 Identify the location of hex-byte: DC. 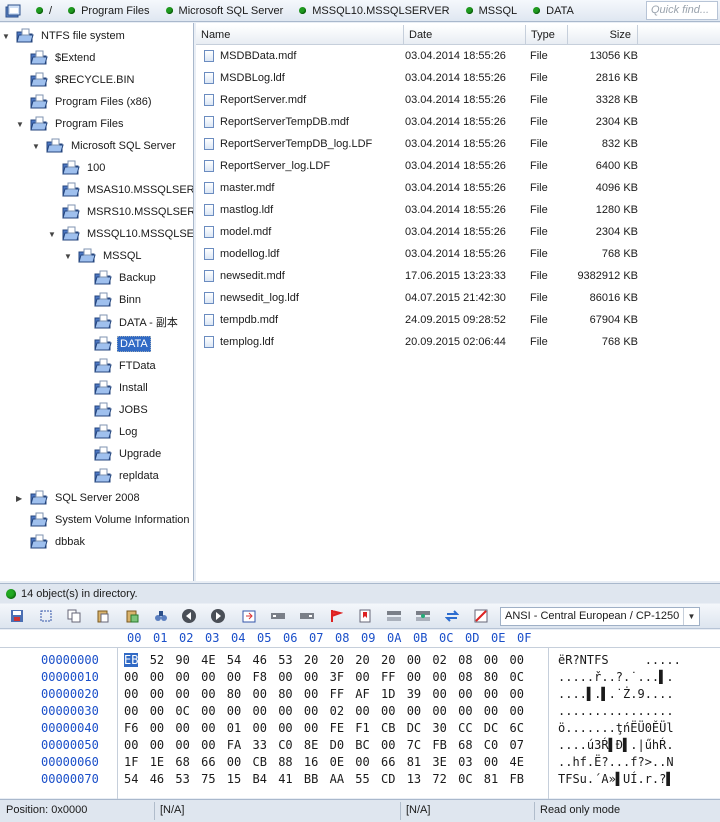
(491, 728).